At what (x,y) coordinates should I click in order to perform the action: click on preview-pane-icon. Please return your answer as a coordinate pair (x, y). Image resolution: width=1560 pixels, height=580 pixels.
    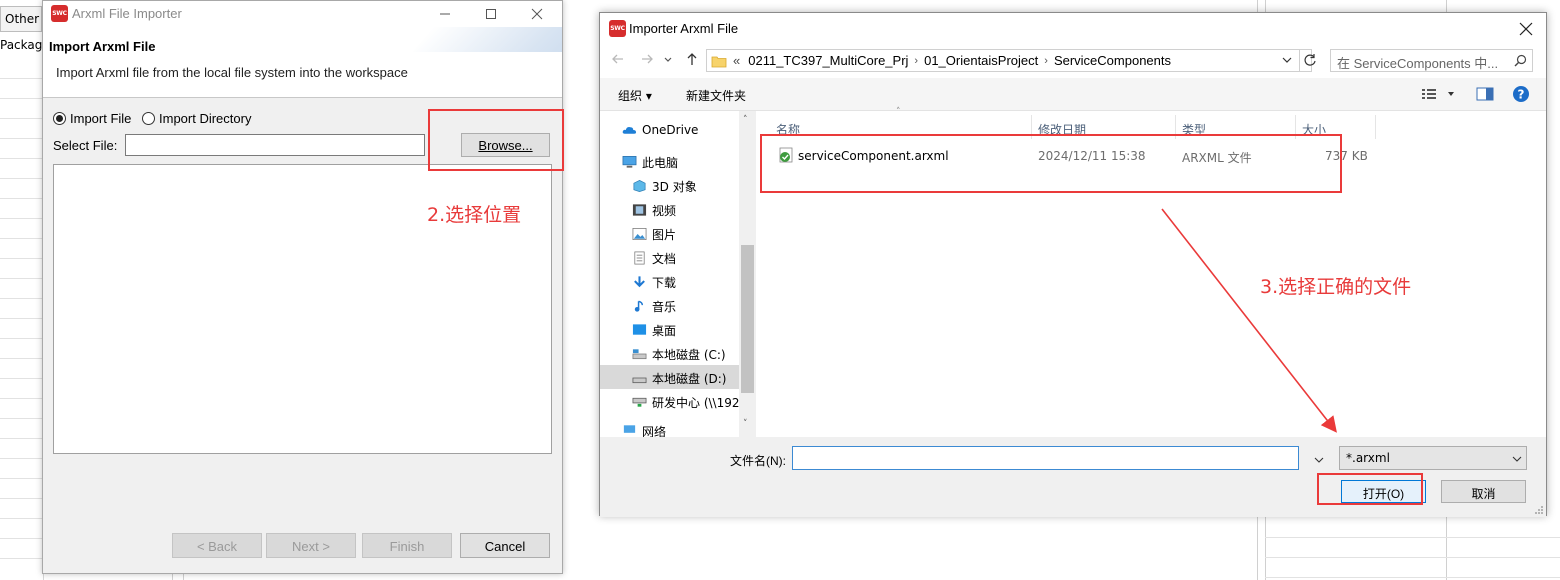
    Looking at the image, I should click on (1485, 94).